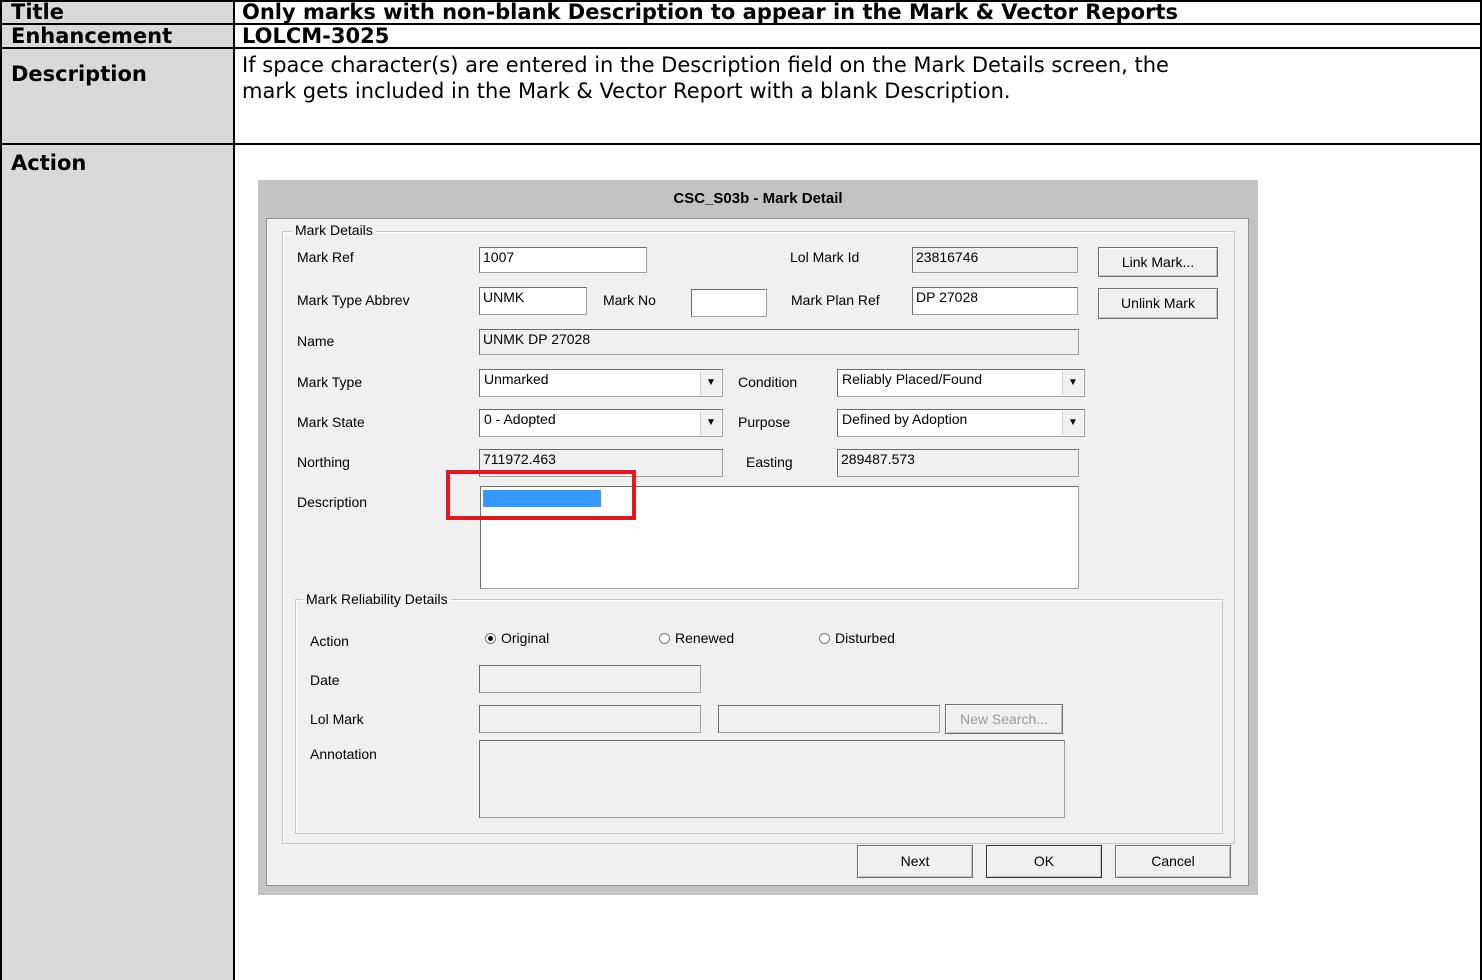 The height and width of the screenshot is (980, 1482). What do you see at coordinates (316, 341) in the screenshot?
I see `name-label: Name` at bounding box center [316, 341].